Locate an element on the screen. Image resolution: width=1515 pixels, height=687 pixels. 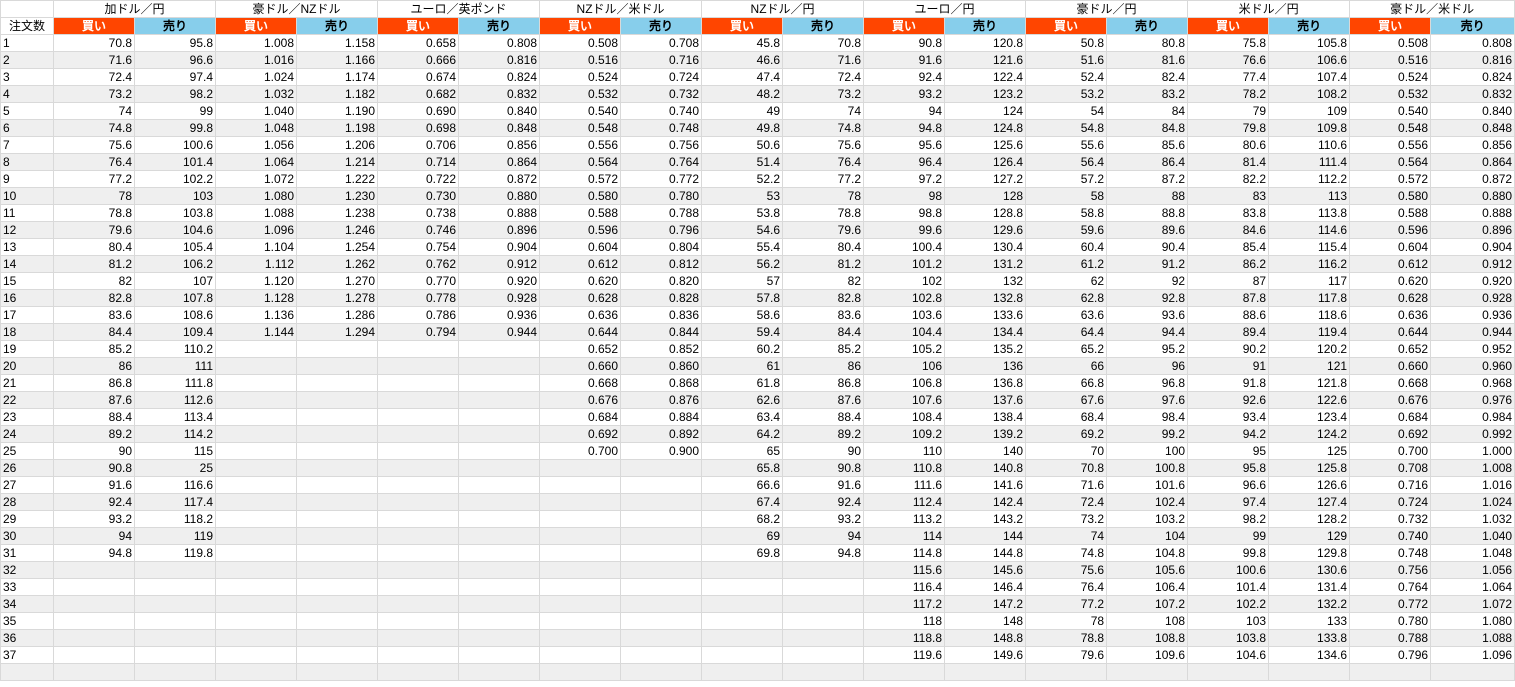
sell-price-cell: 129.8 is located at coordinates (1309, 553).